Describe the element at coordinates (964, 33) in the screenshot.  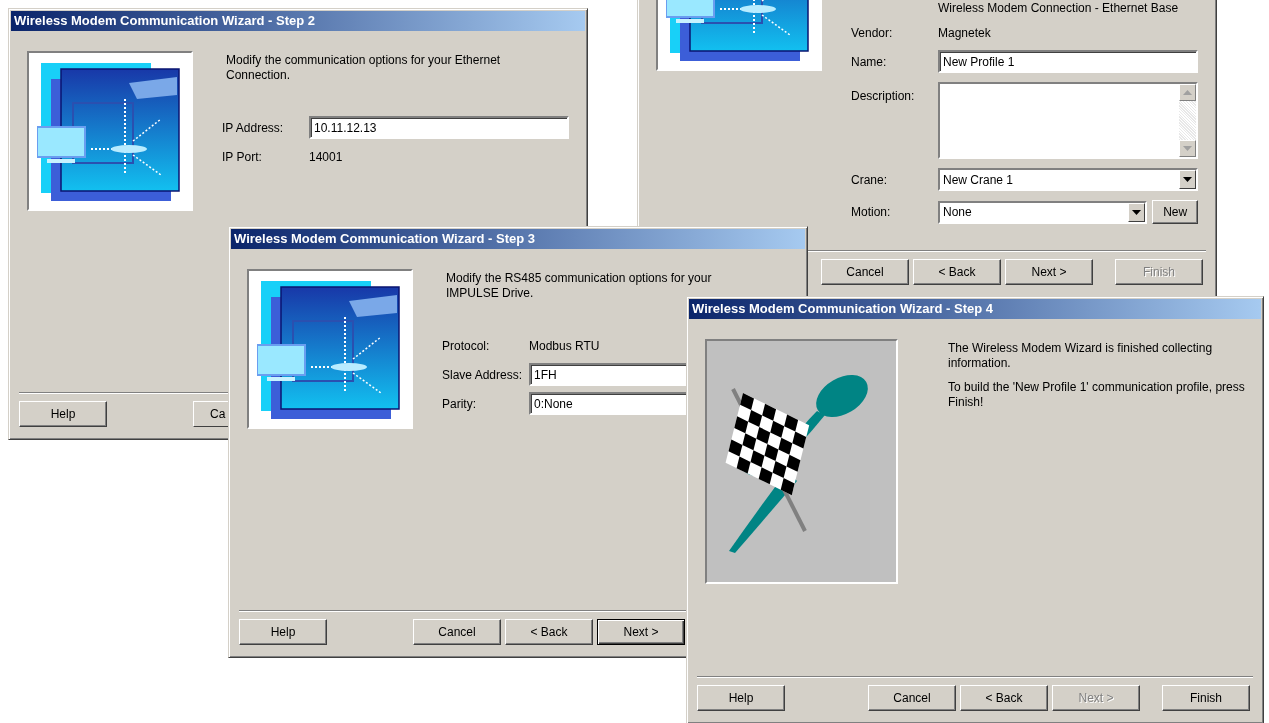
I see `field-value: Magnetek` at that location.